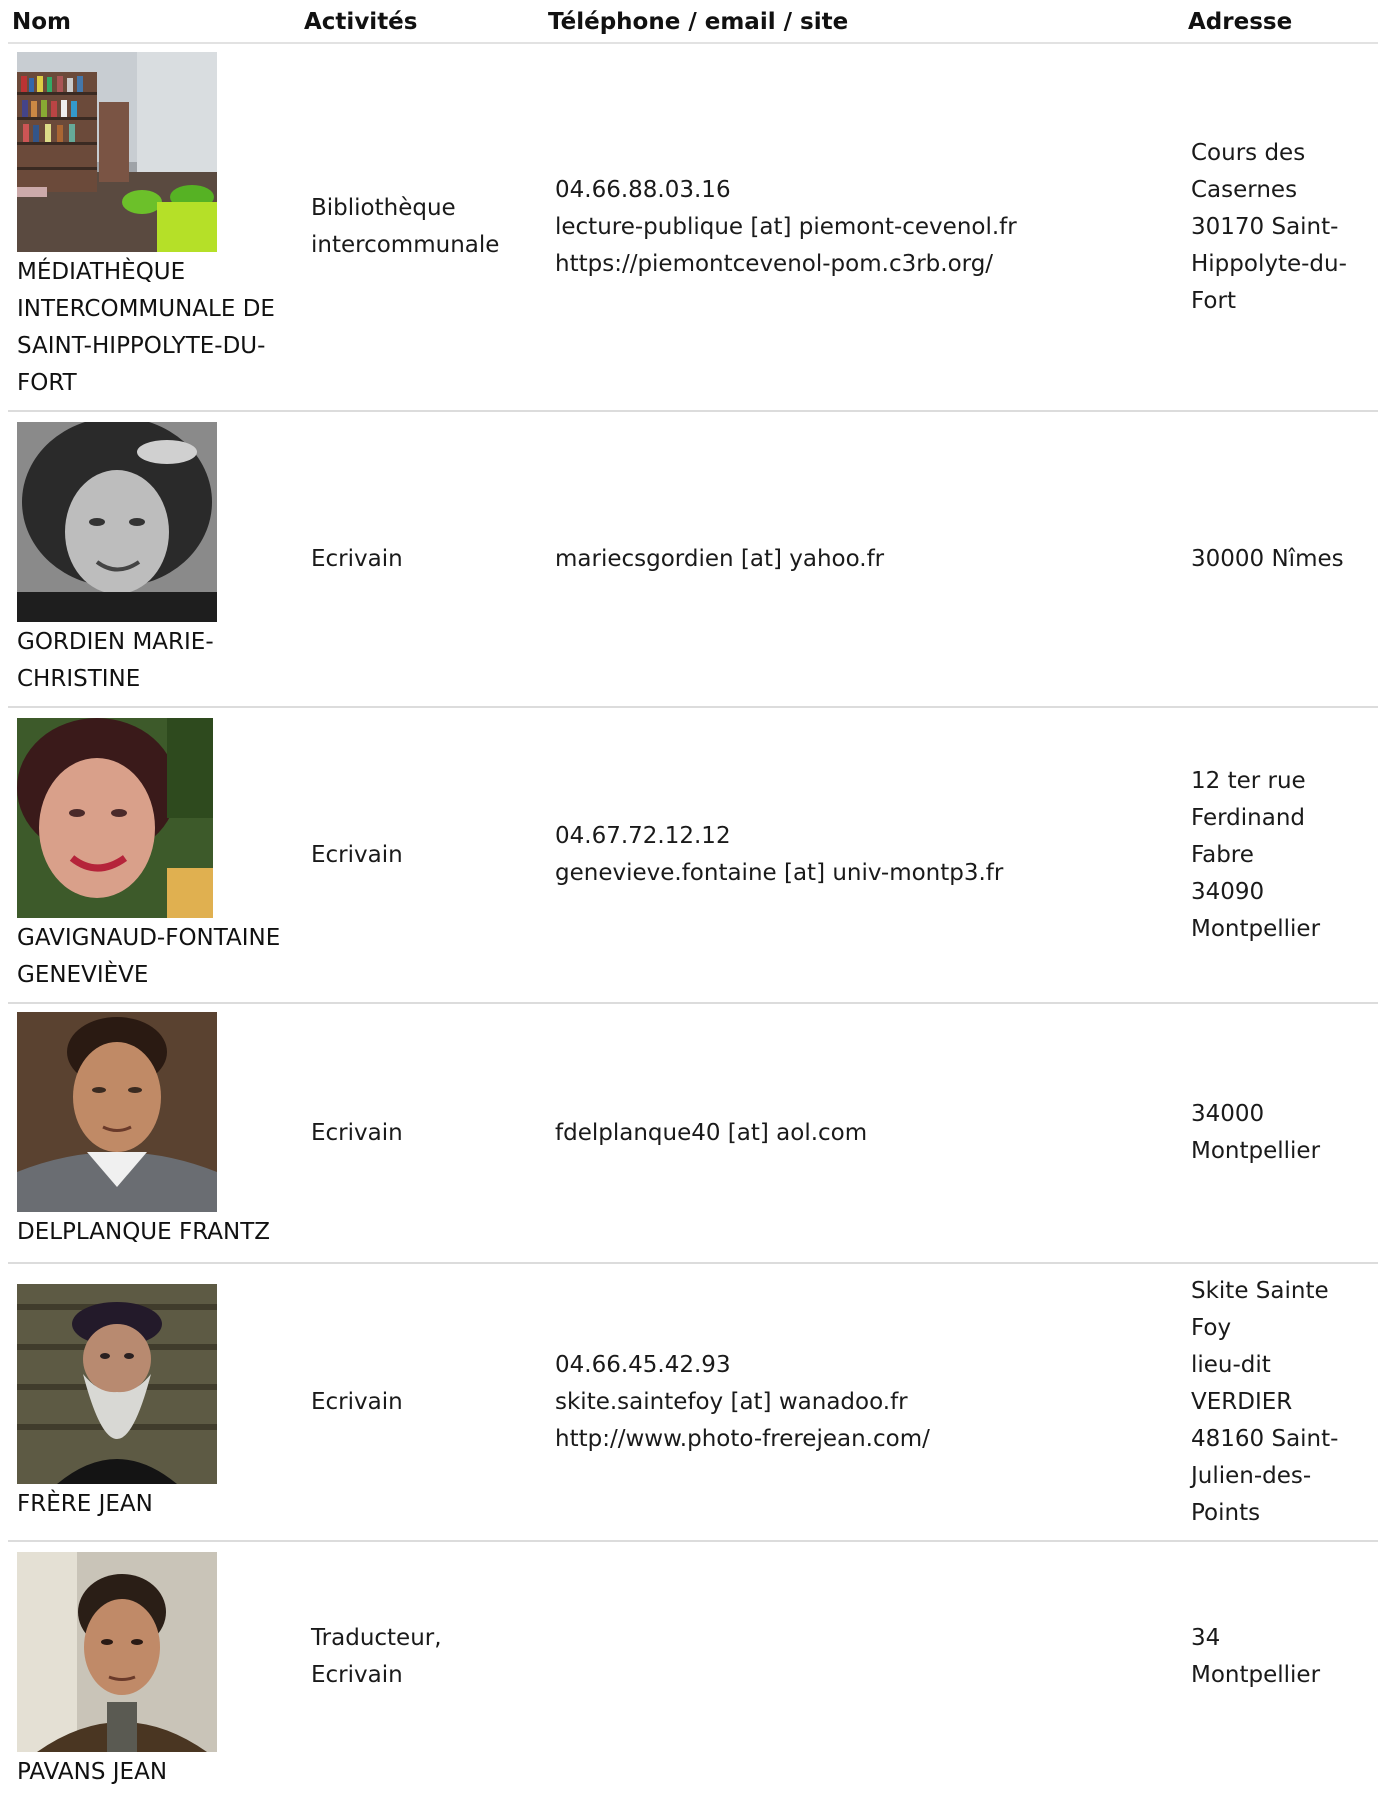 The width and height of the screenshot is (1382, 1794). Describe the element at coordinates (157, 1504) in the screenshot. I see `entry-name: FRÈRE JEAN` at that location.